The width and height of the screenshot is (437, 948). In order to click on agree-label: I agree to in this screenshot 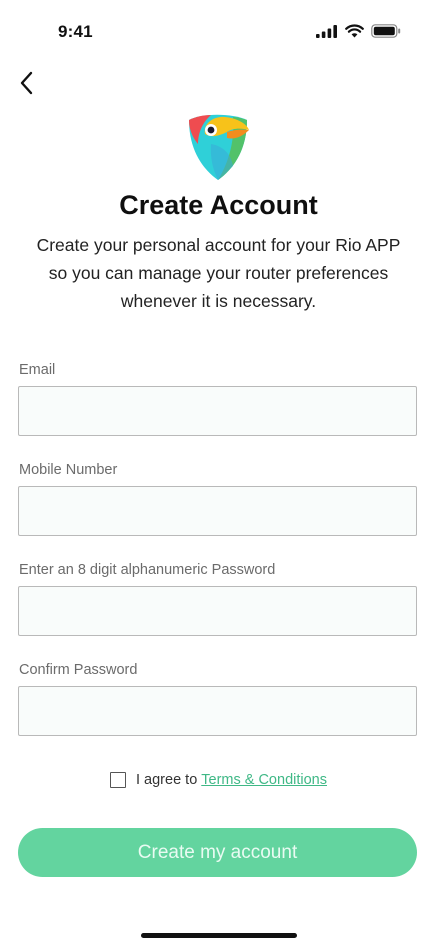, I will do `click(167, 780)`.